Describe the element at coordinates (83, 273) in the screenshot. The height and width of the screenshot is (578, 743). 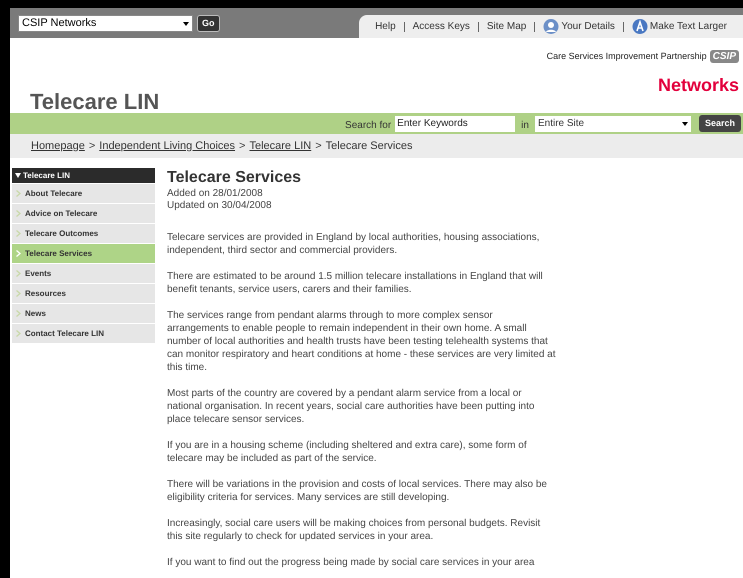
I see `sidebar-item: Events` at that location.